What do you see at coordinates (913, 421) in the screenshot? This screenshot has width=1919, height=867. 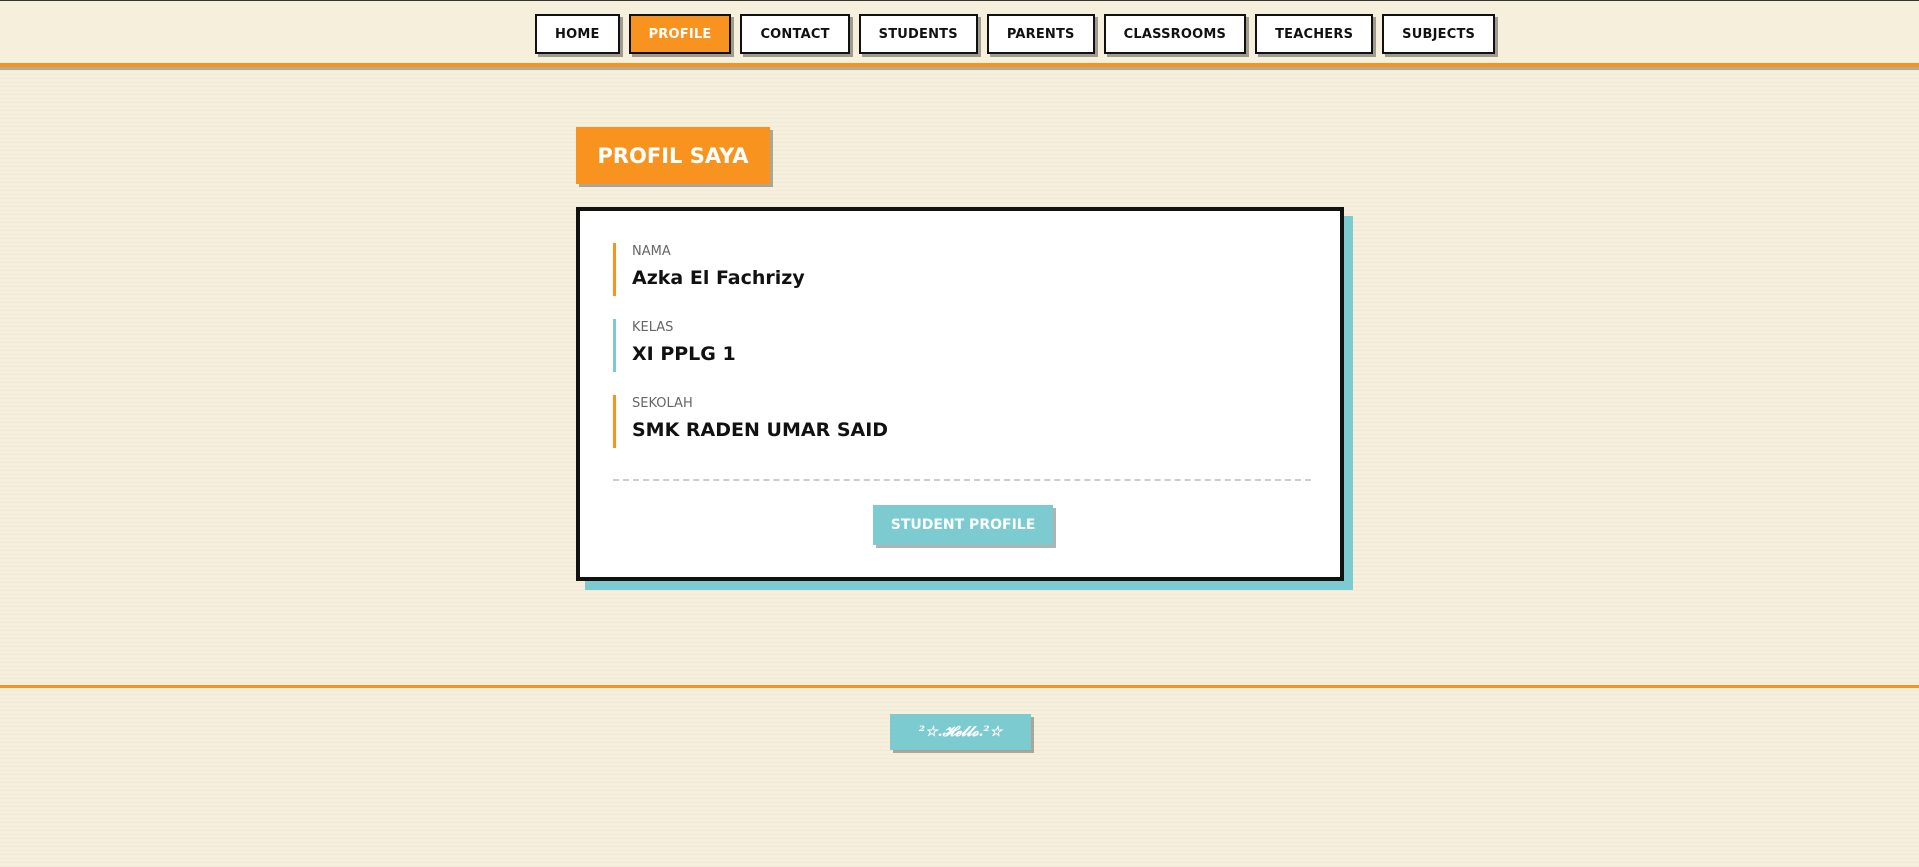 I see `field-sekolah: SEKOLAH SMK RADEN UMAR SAID` at bounding box center [913, 421].